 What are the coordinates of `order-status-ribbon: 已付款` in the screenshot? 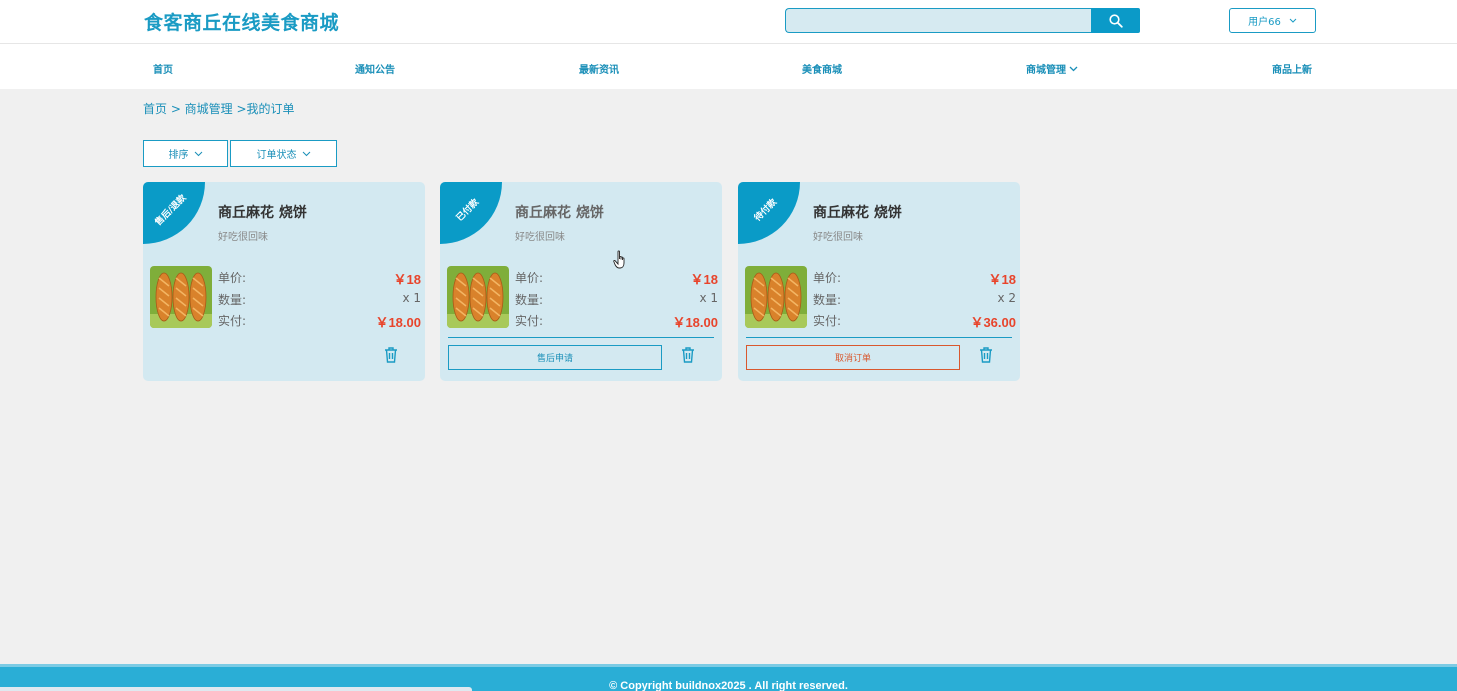 It's located at (471, 213).